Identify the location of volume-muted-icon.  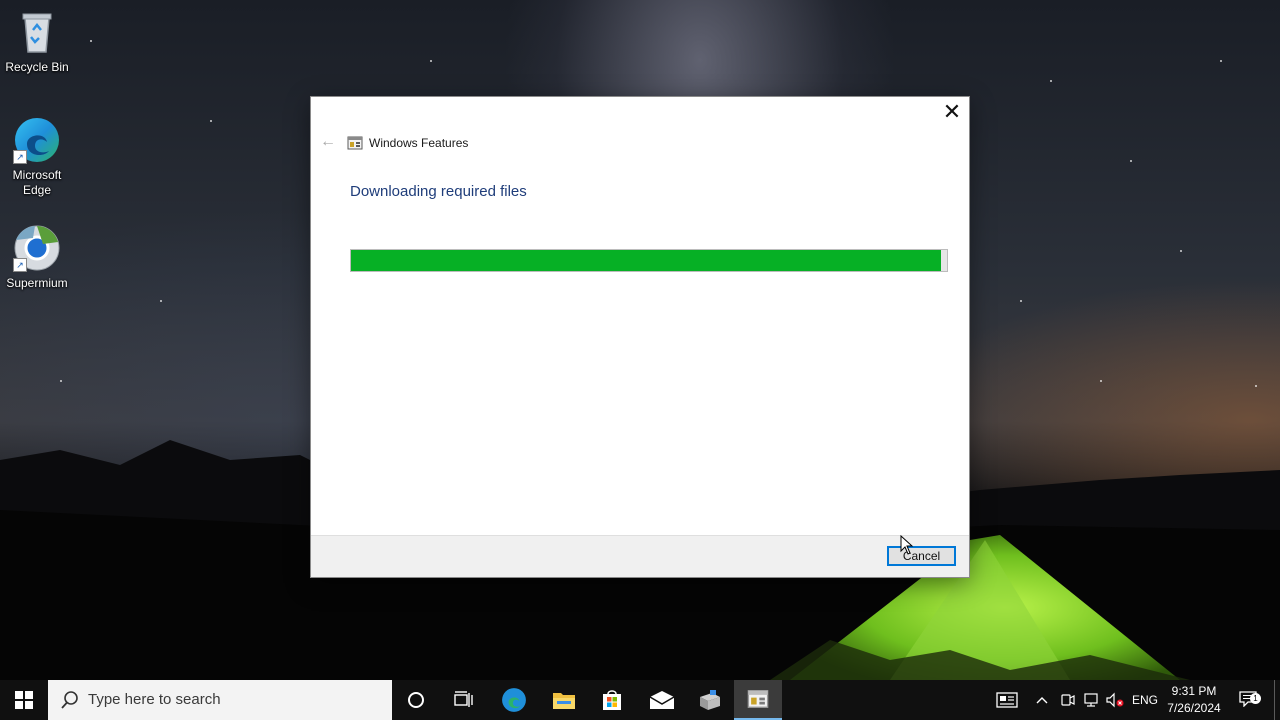
(1115, 700).